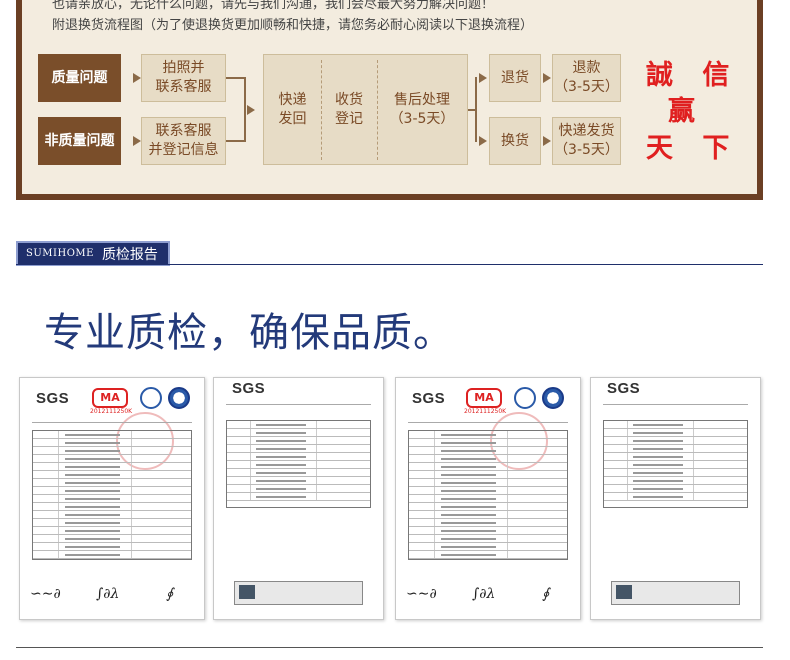 The image size is (790, 660). I want to click on section-tag: SUMIHOME 质检报告, so click(93, 253).